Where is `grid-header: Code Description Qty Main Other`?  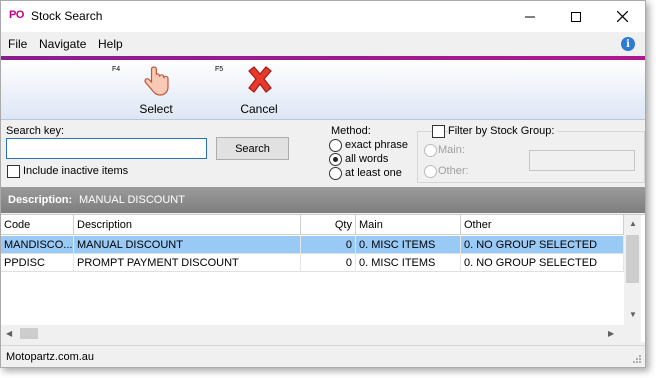
grid-header: Code Description Qty Main Other is located at coordinates (312, 225).